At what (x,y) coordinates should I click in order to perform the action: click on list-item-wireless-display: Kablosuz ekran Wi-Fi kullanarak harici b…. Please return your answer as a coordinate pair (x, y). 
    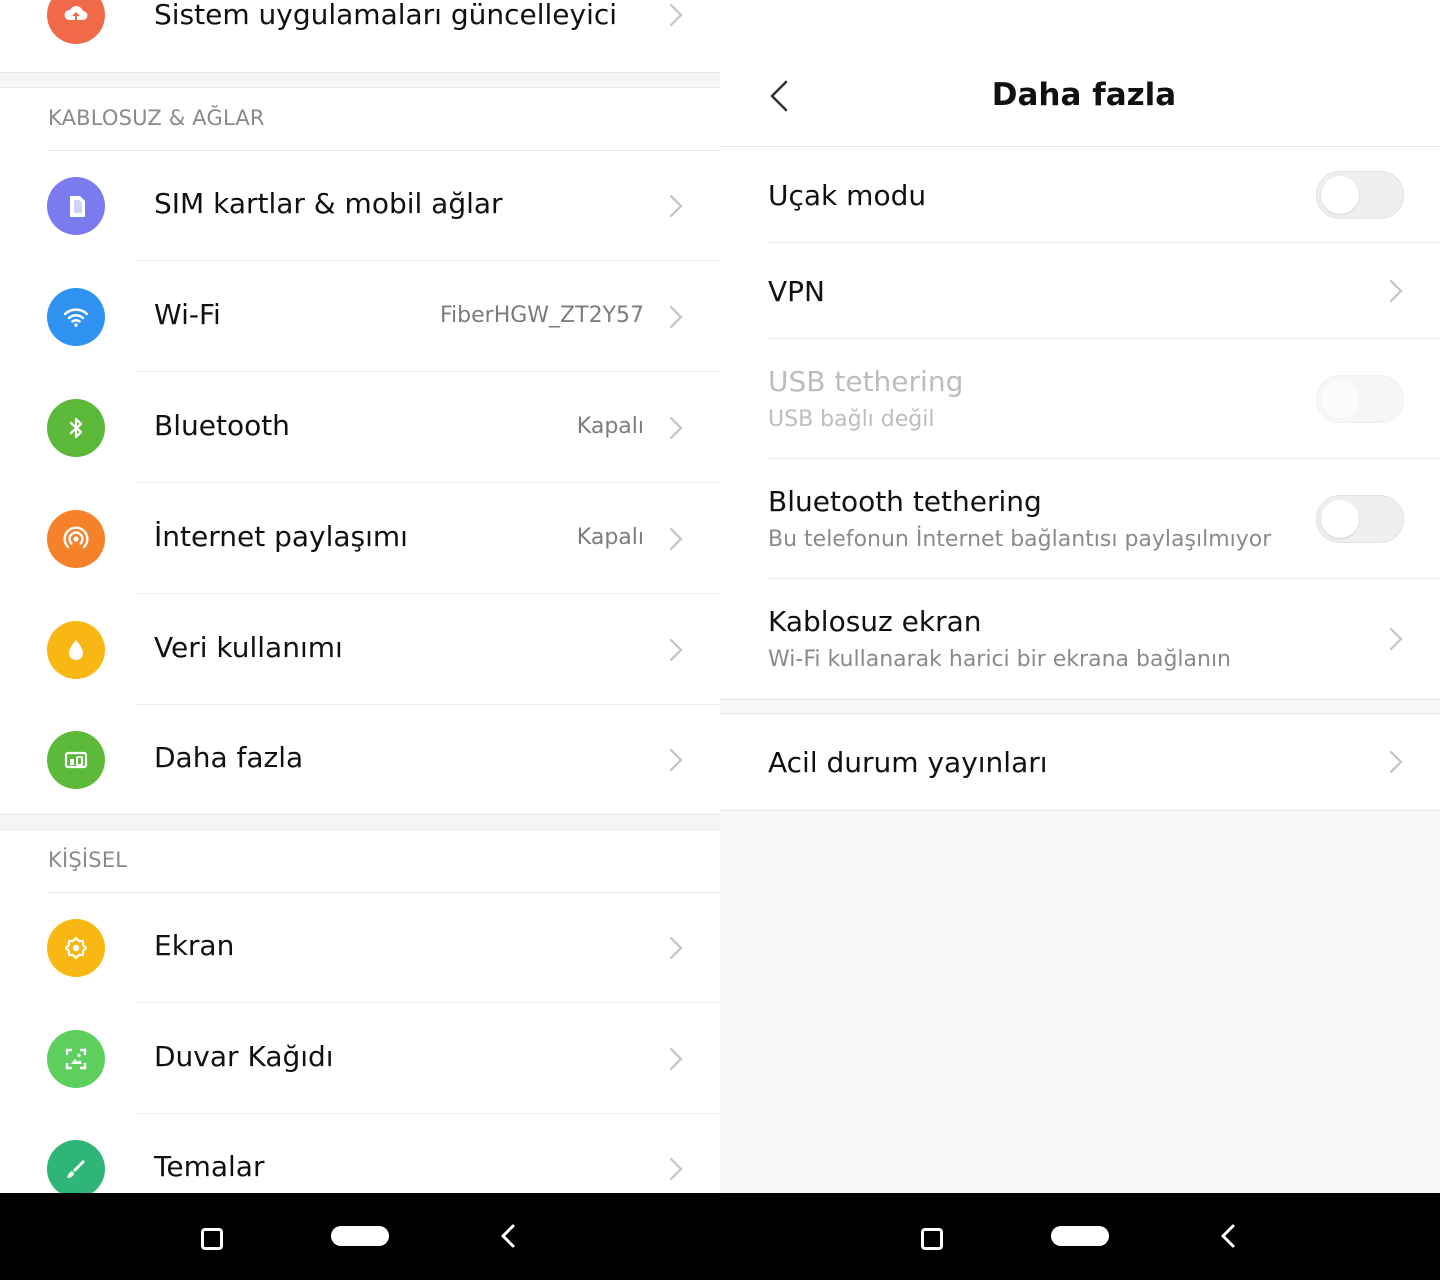
    Looking at the image, I should click on (1080, 639).